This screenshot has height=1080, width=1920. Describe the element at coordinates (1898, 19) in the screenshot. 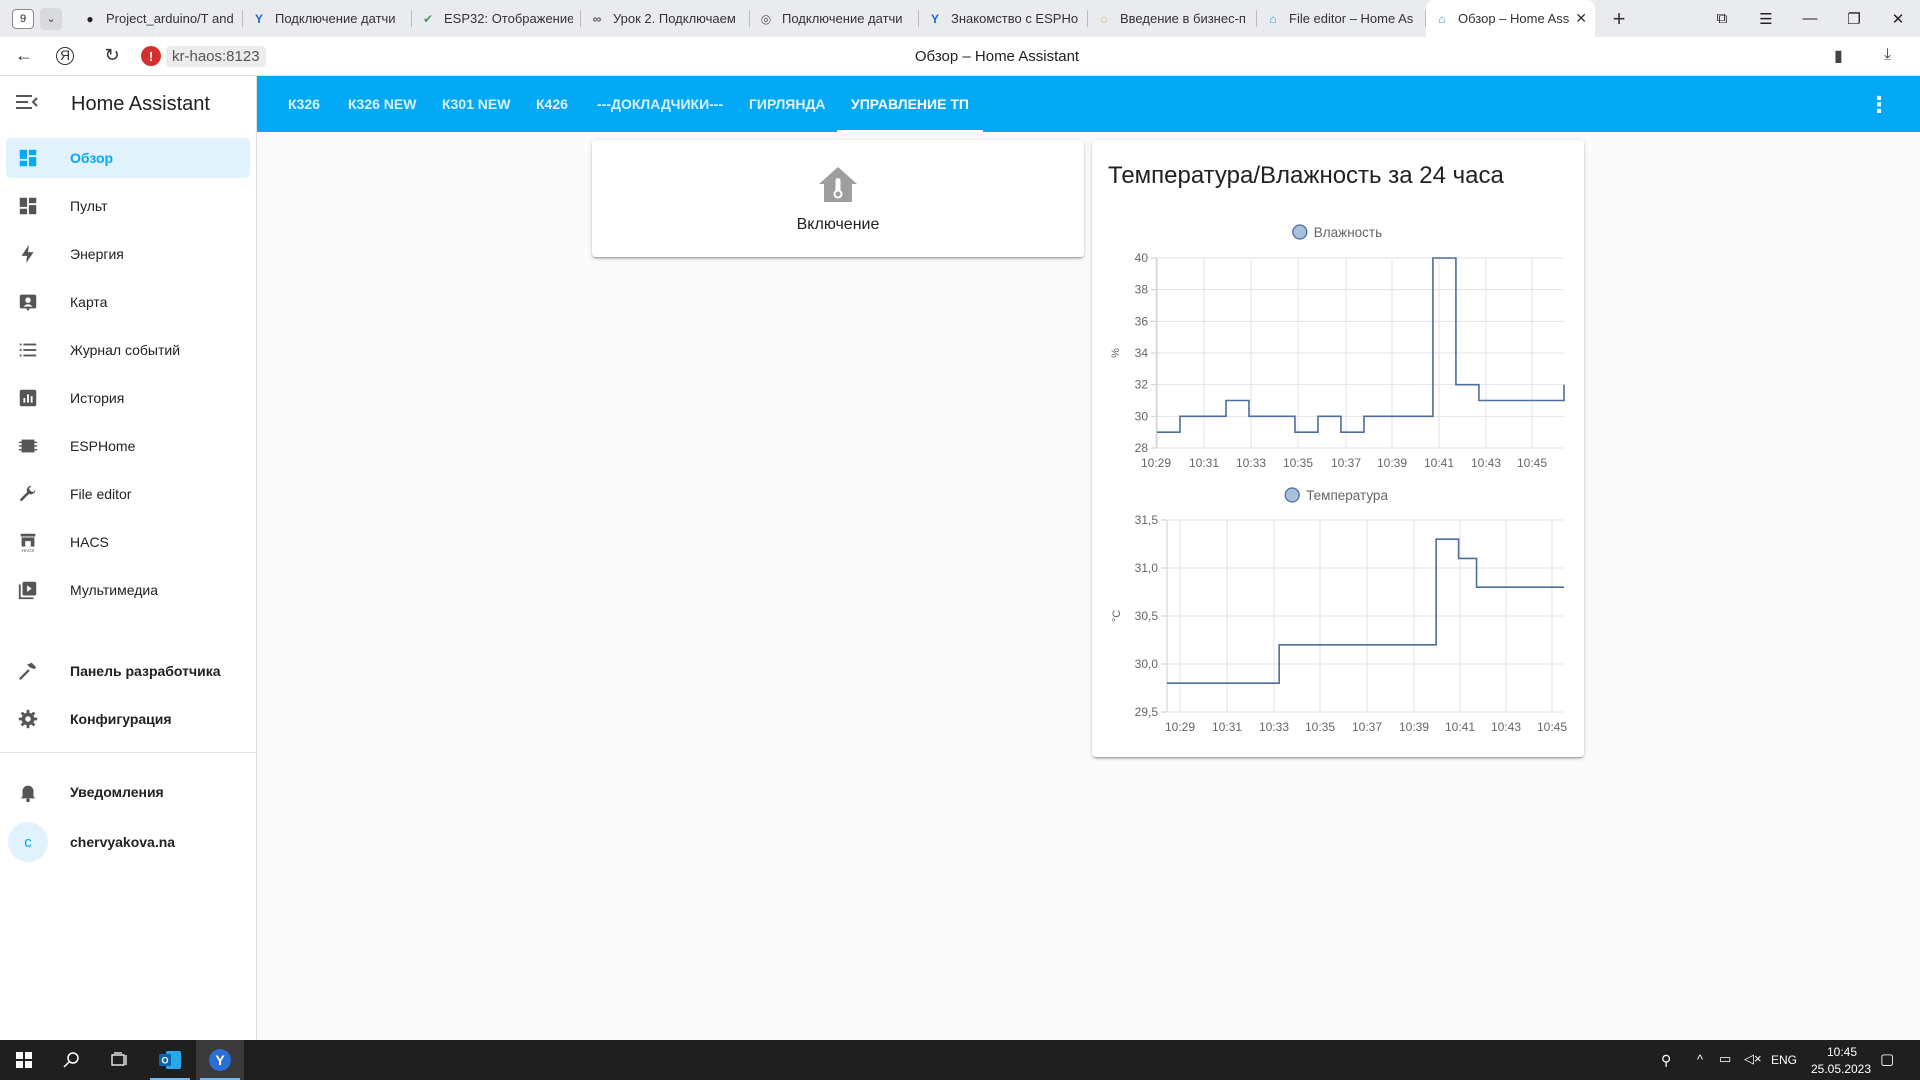

I see `close-window-icon: ✕` at that location.